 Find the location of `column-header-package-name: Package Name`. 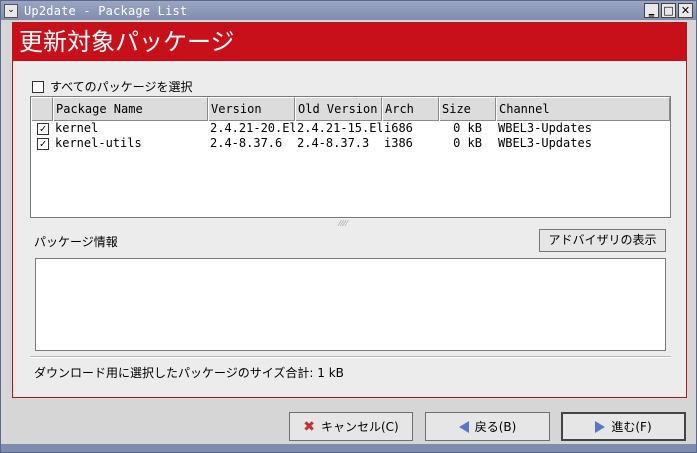

column-header-package-name: Package Name is located at coordinates (130, 109).